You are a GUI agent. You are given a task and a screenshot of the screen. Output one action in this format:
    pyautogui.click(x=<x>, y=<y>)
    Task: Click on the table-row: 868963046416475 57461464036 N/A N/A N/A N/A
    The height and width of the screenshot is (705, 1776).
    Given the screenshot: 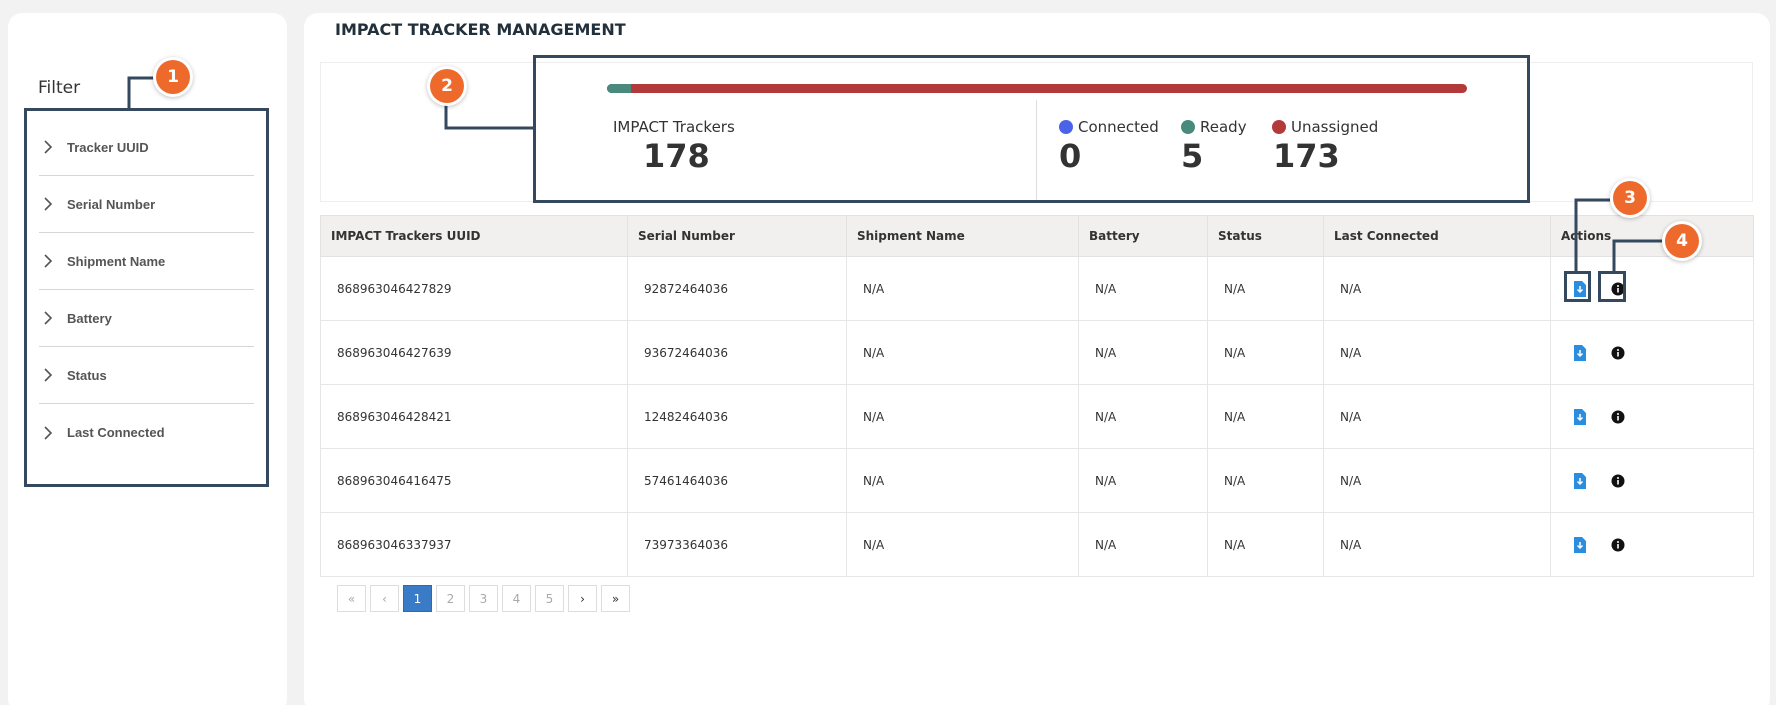 What is the action you would take?
    pyautogui.click(x=1037, y=480)
    